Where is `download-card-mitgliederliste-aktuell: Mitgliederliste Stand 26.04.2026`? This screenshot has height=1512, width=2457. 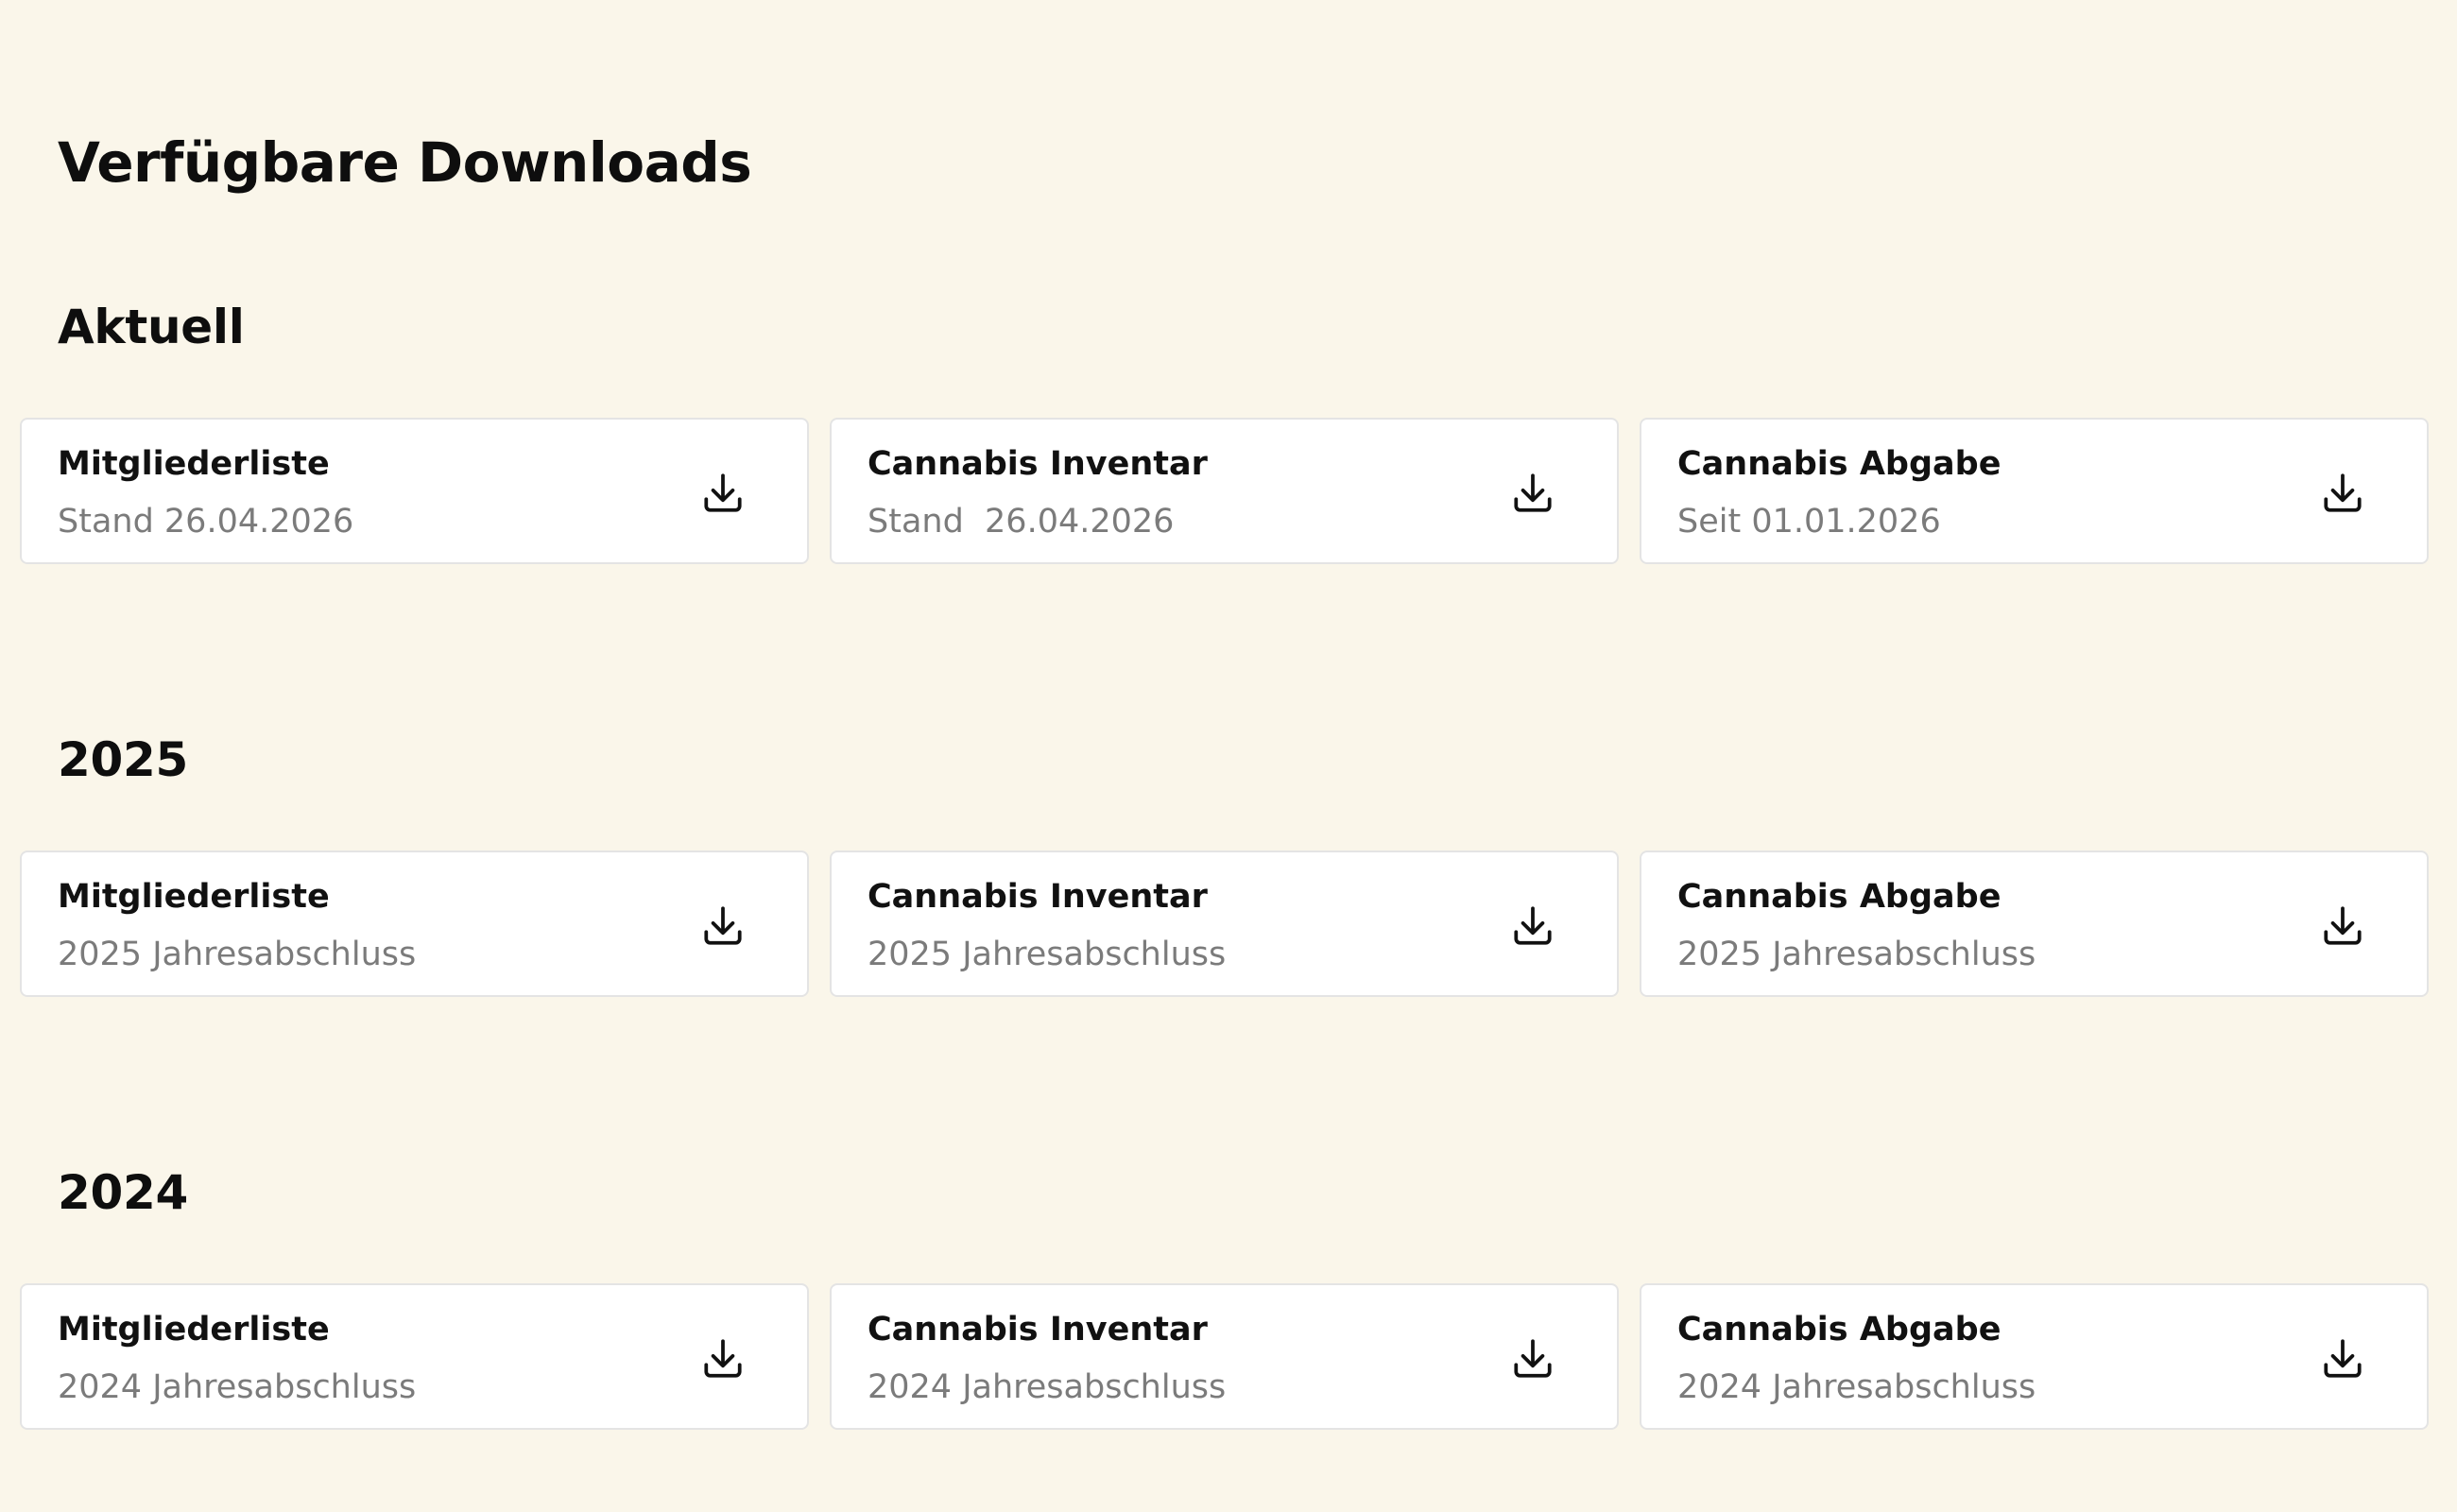 download-card-mitgliederliste-aktuell: Mitgliederliste Stand 26.04.2026 is located at coordinates (414, 491).